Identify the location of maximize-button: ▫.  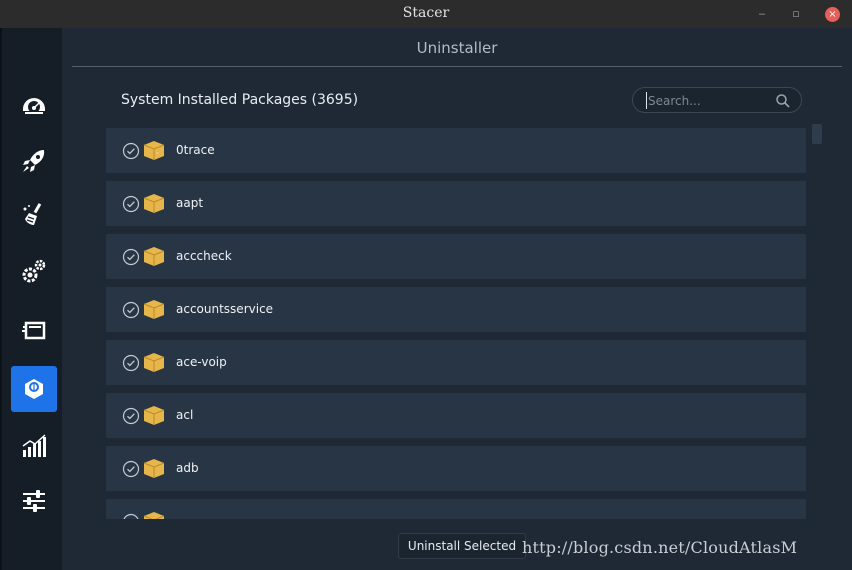
(796, 14).